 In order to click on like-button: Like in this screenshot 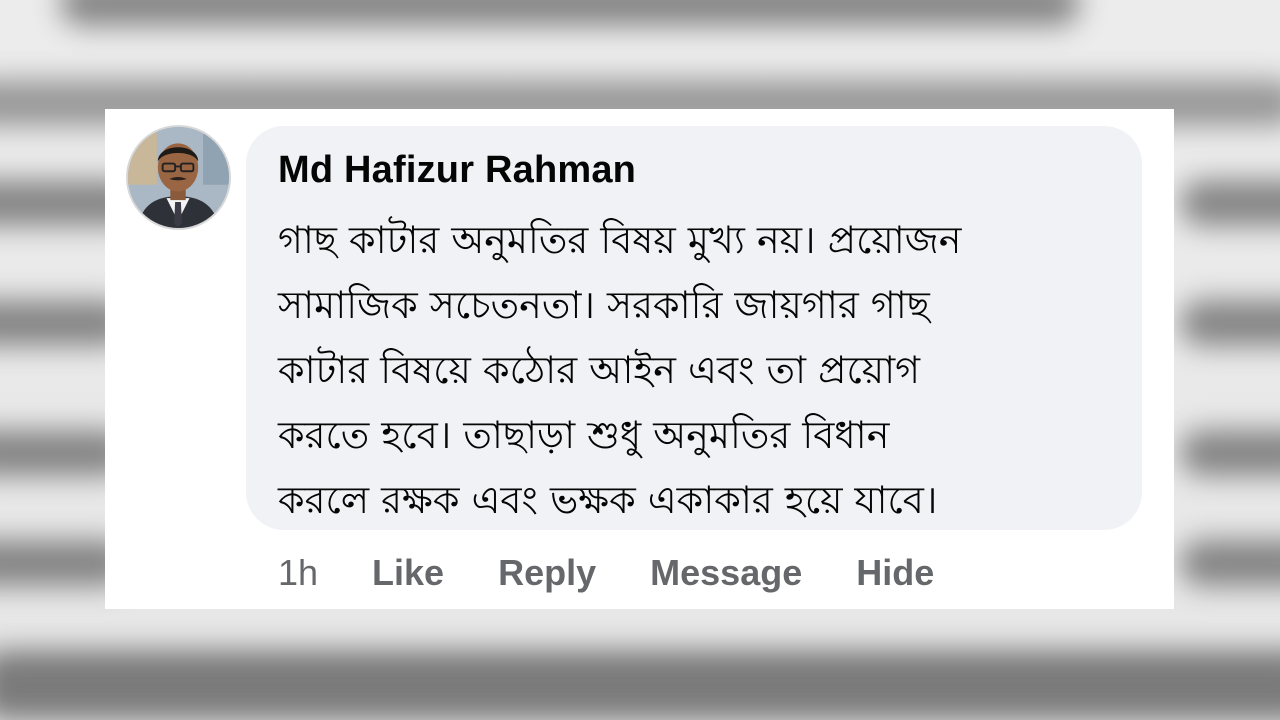, I will do `click(408, 573)`.